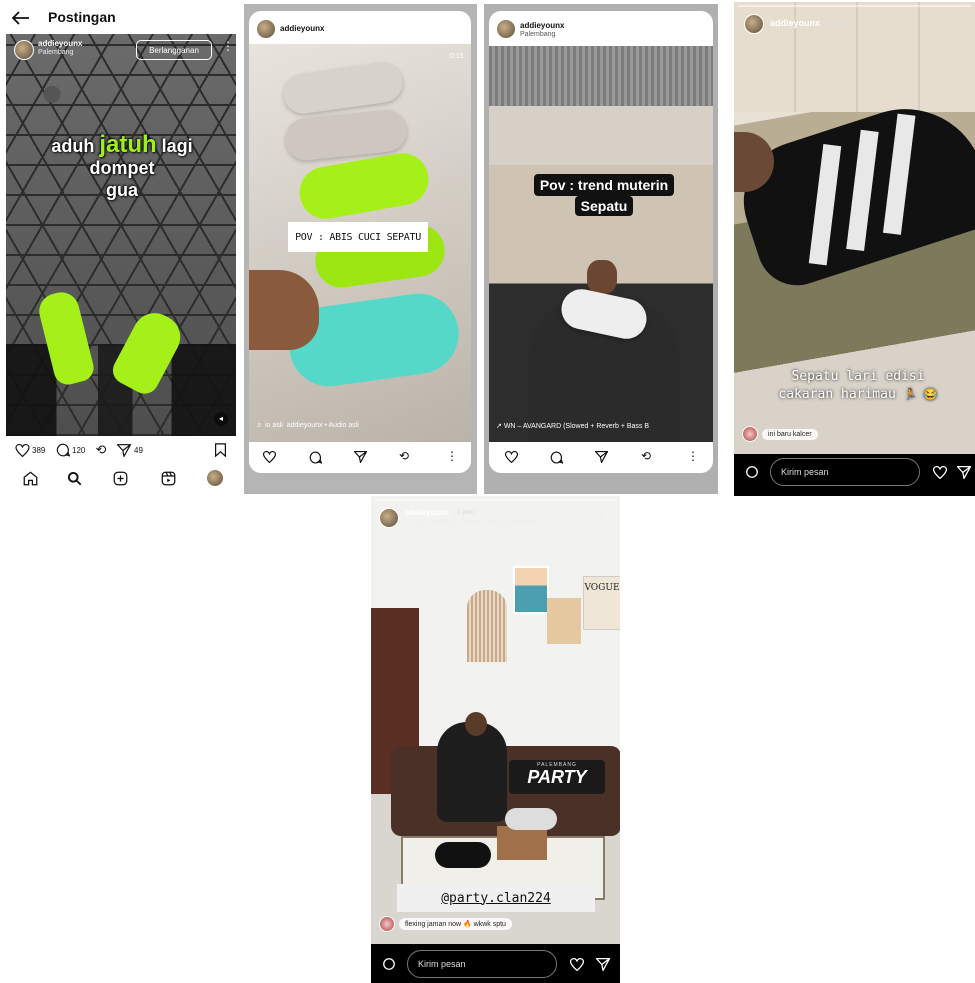 This screenshot has width=975, height=983. Describe the element at coordinates (284, 310) in the screenshot. I see `hand` at that location.